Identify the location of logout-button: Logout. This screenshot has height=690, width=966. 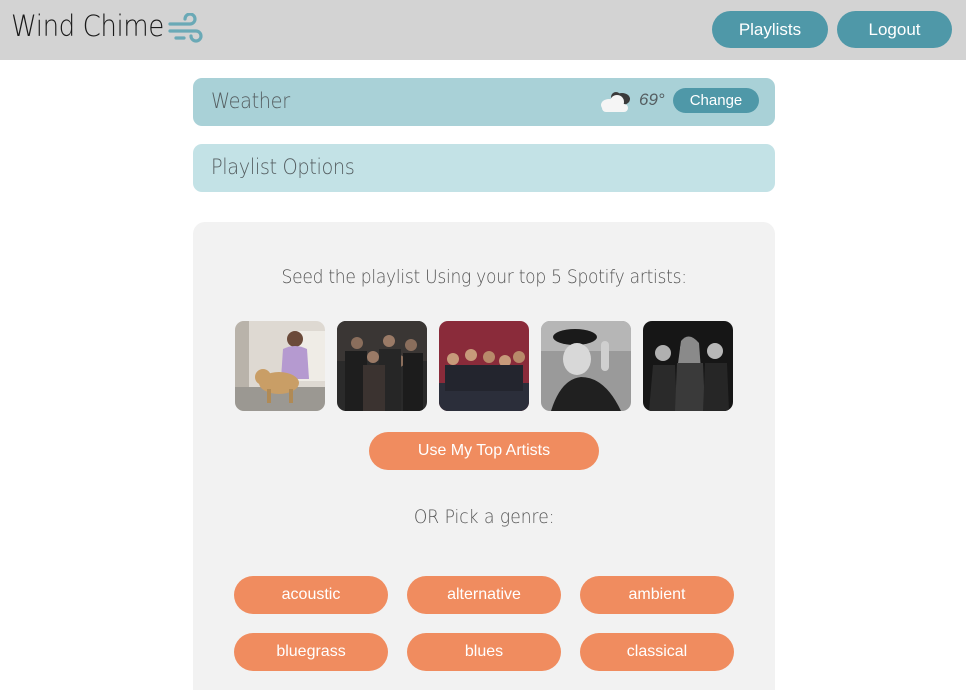
(894, 29).